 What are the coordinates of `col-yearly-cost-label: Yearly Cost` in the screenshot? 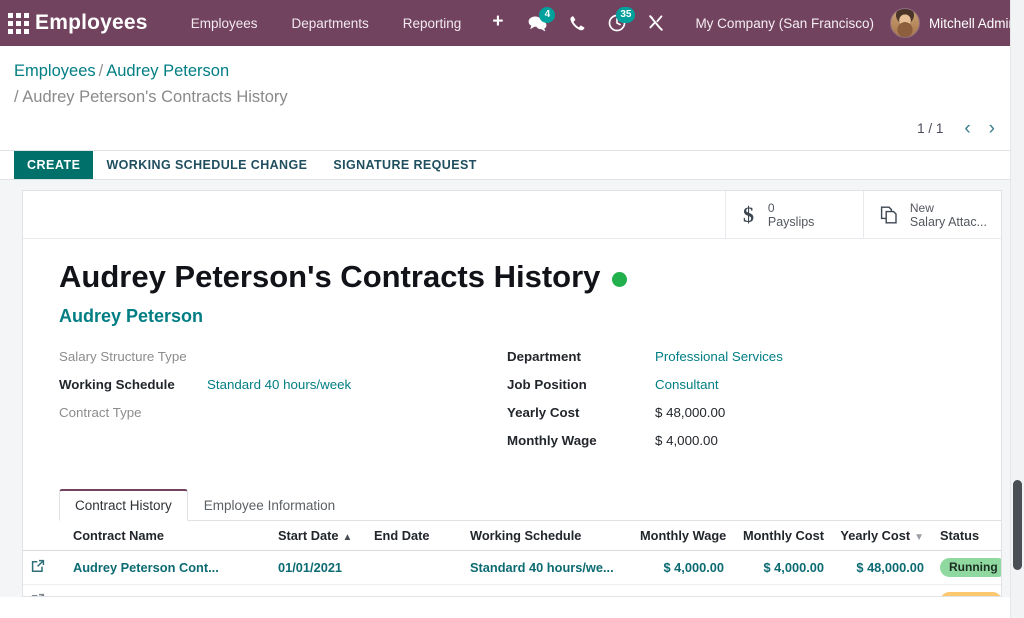 It's located at (875, 535).